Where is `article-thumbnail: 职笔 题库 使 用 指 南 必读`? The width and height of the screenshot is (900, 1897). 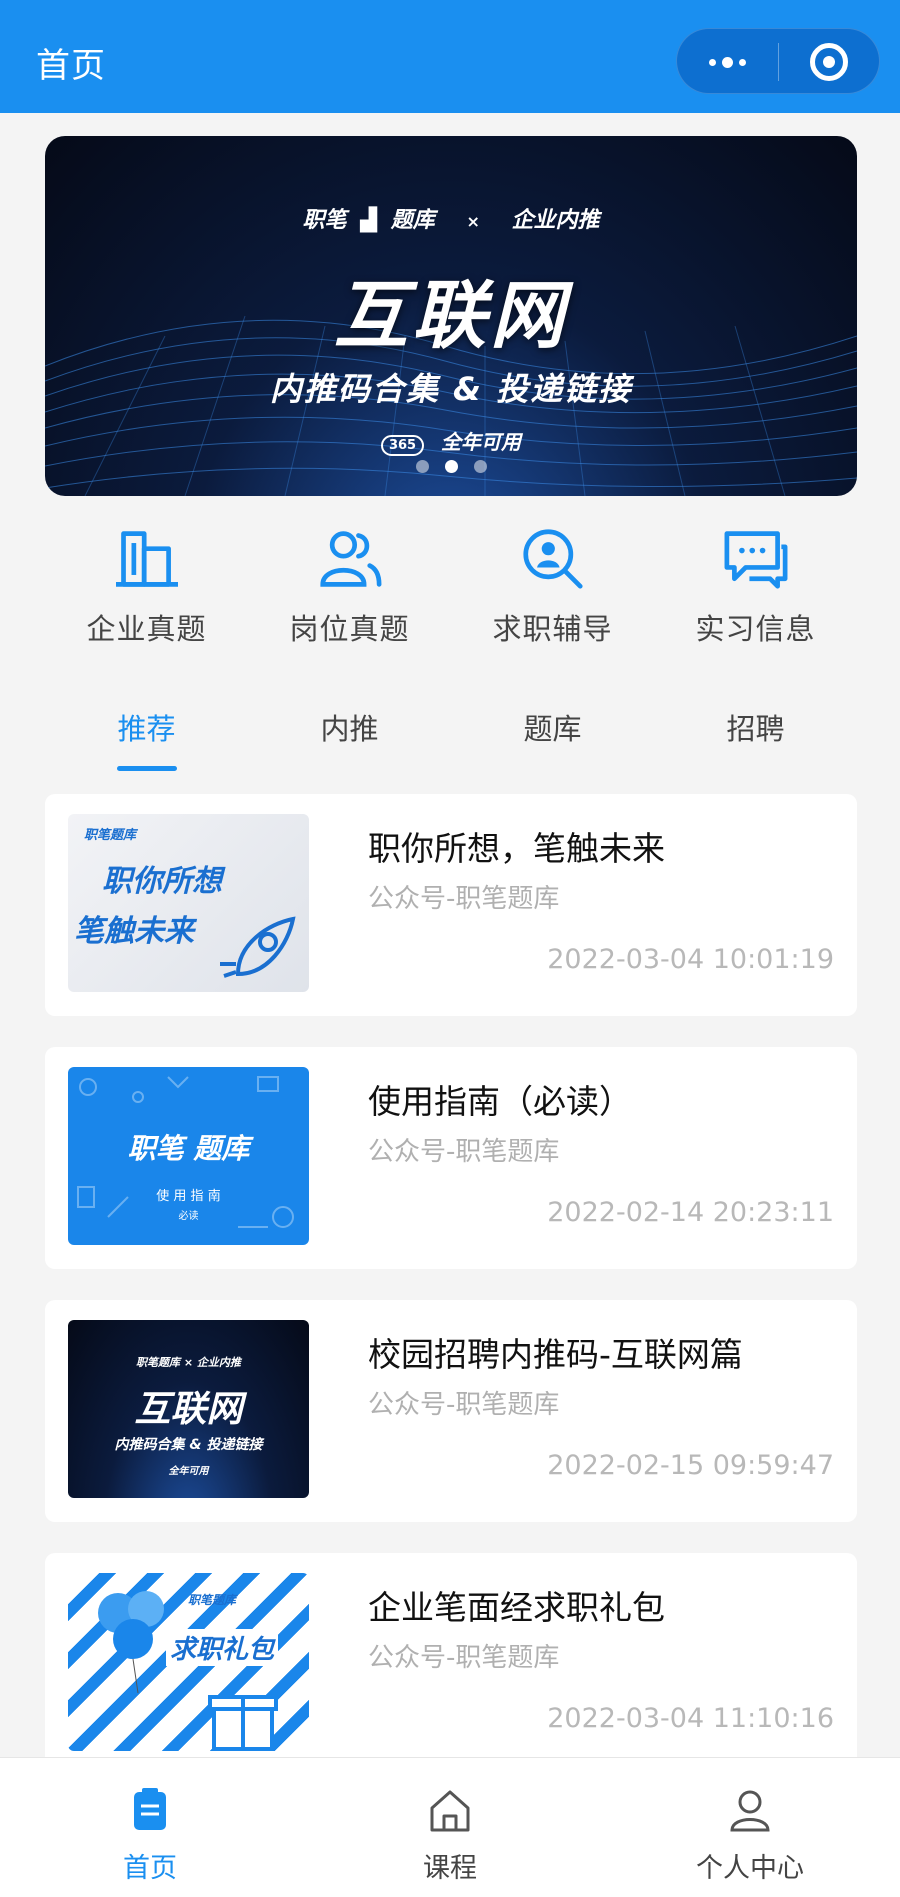
article-thumbnail: 职笔 题库 使 用 指 南 必读 is located at coordinates (188, 1156).